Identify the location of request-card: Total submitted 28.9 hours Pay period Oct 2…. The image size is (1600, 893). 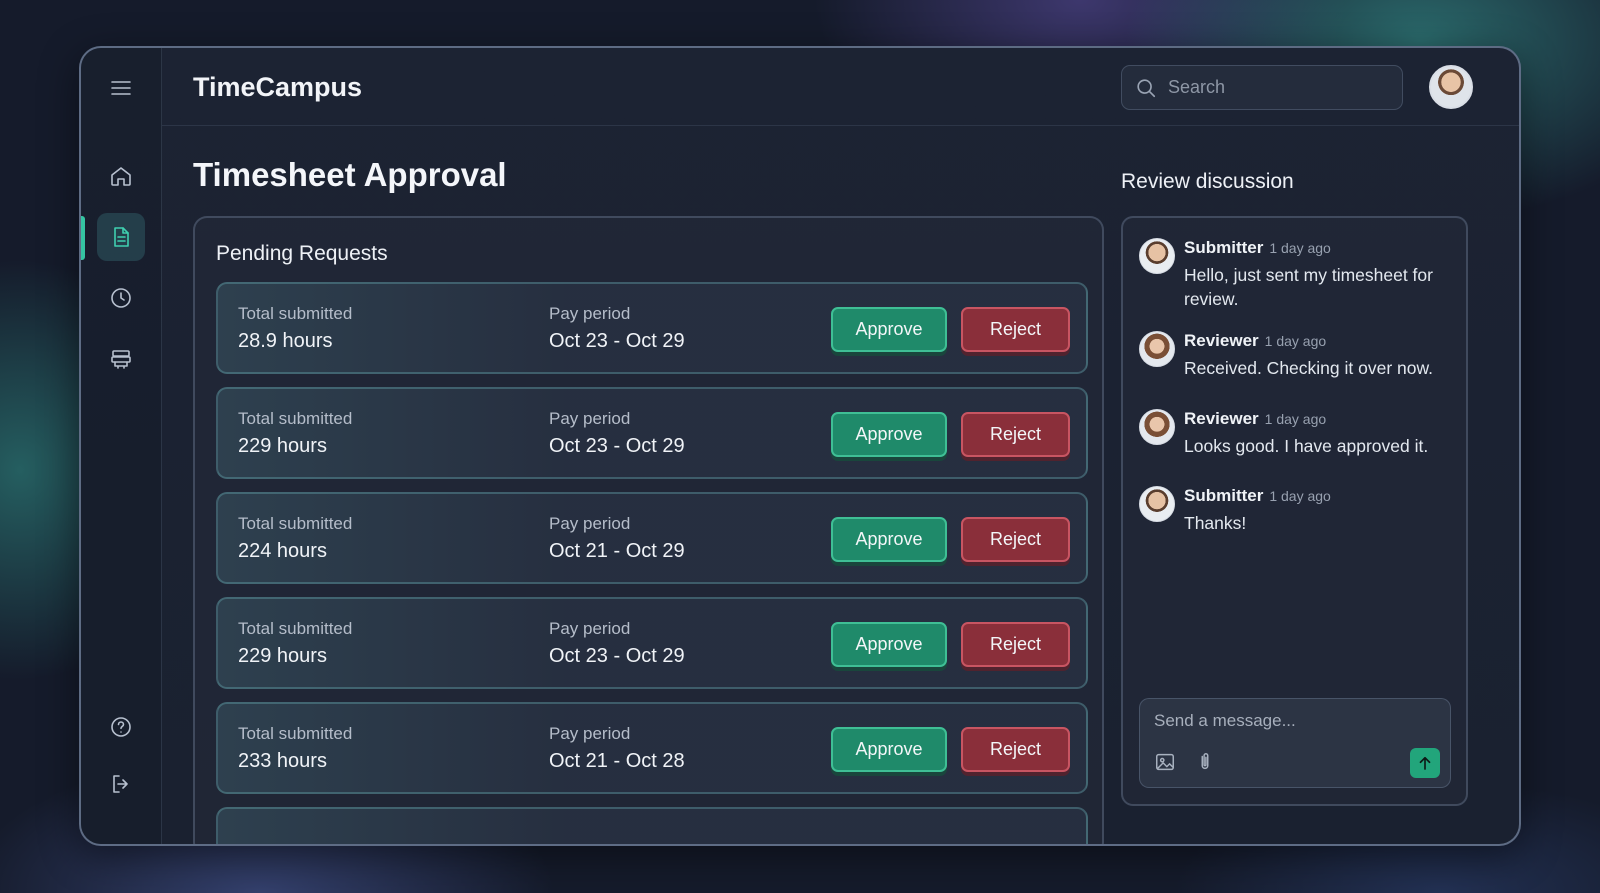
(652, 328).